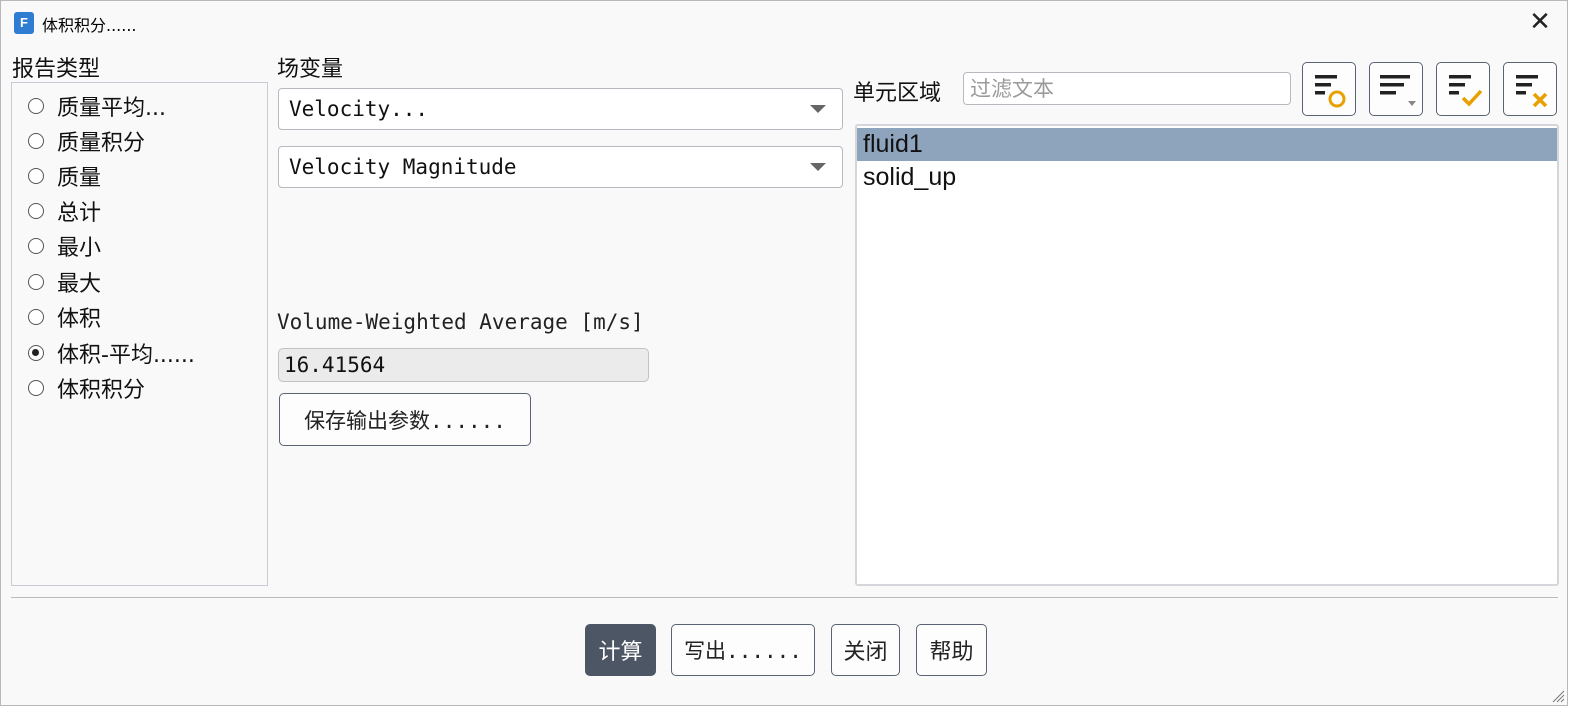  Describe the element at coordinates (784, 597) in the screenshot. I see `footer-separator` at that location.